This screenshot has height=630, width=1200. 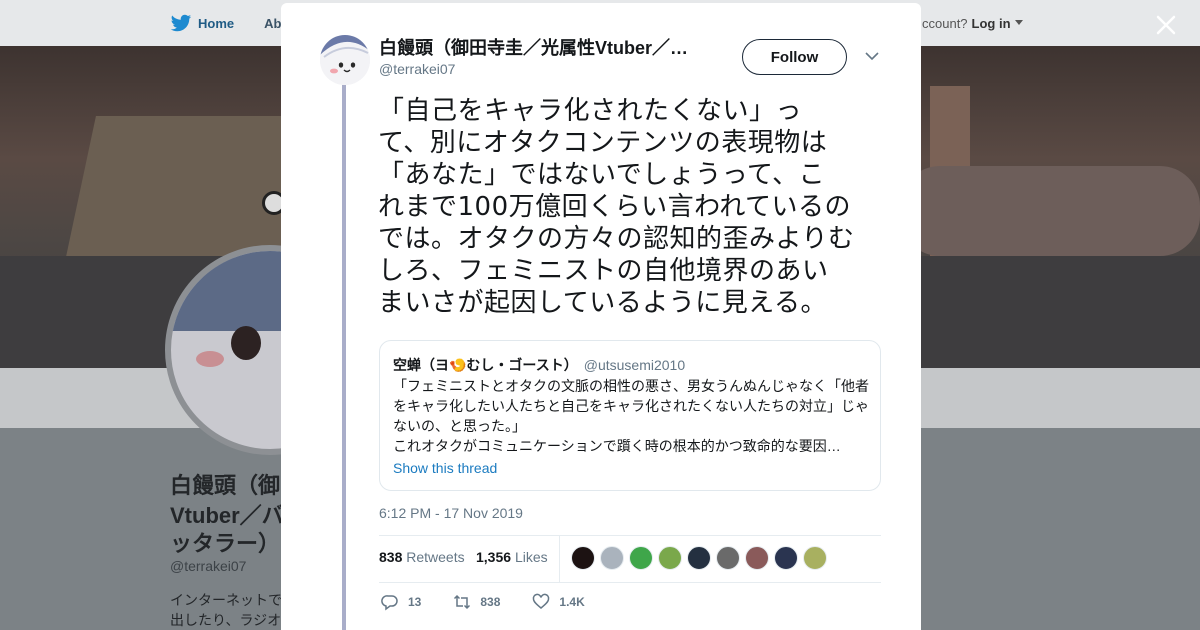 What do you see at coordinates (616, 239) in the screenshot?
I see `tweet-text-line: では。オタクの方々の認知的歪みよりむ` at bounding box center [616, 239].